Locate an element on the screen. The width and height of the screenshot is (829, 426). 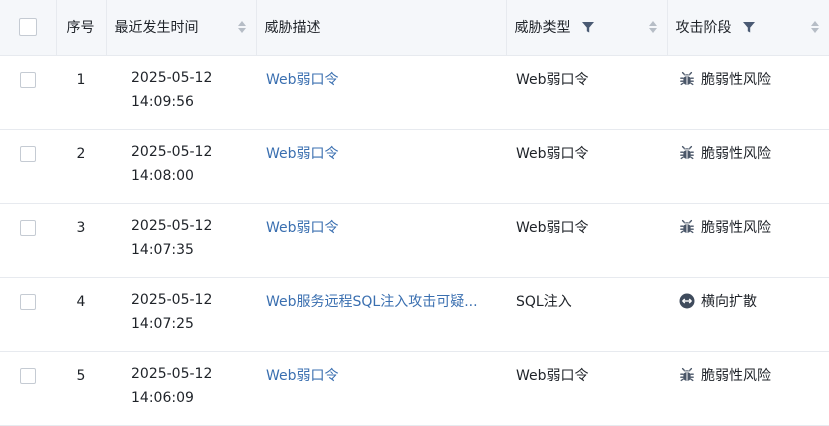
header-select-all-cell is located at coordinates (28, 28).